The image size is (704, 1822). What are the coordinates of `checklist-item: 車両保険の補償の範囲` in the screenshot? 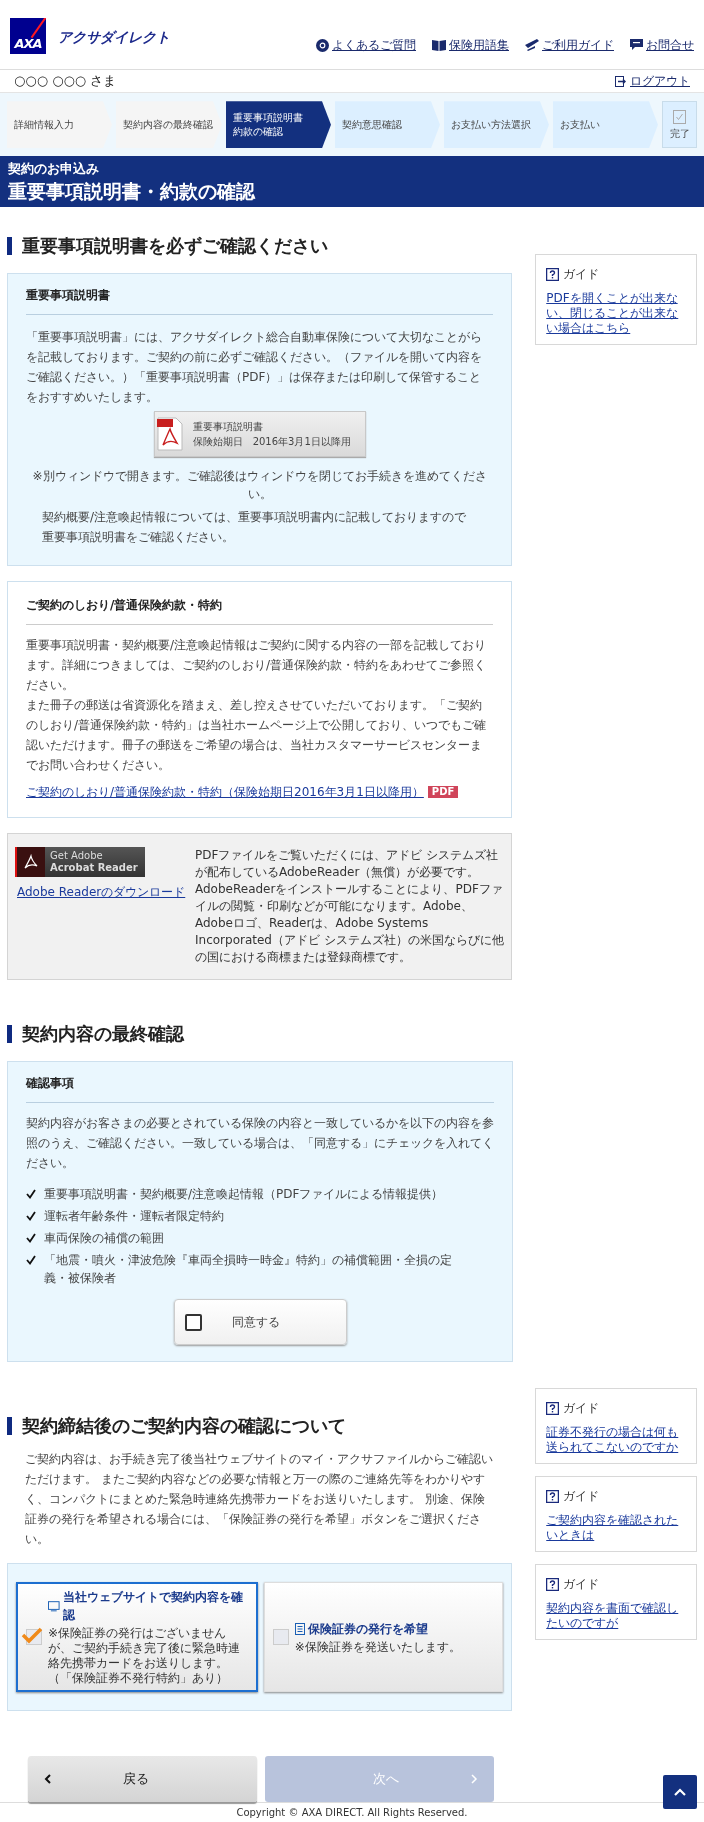 It's located at (104, 1239).